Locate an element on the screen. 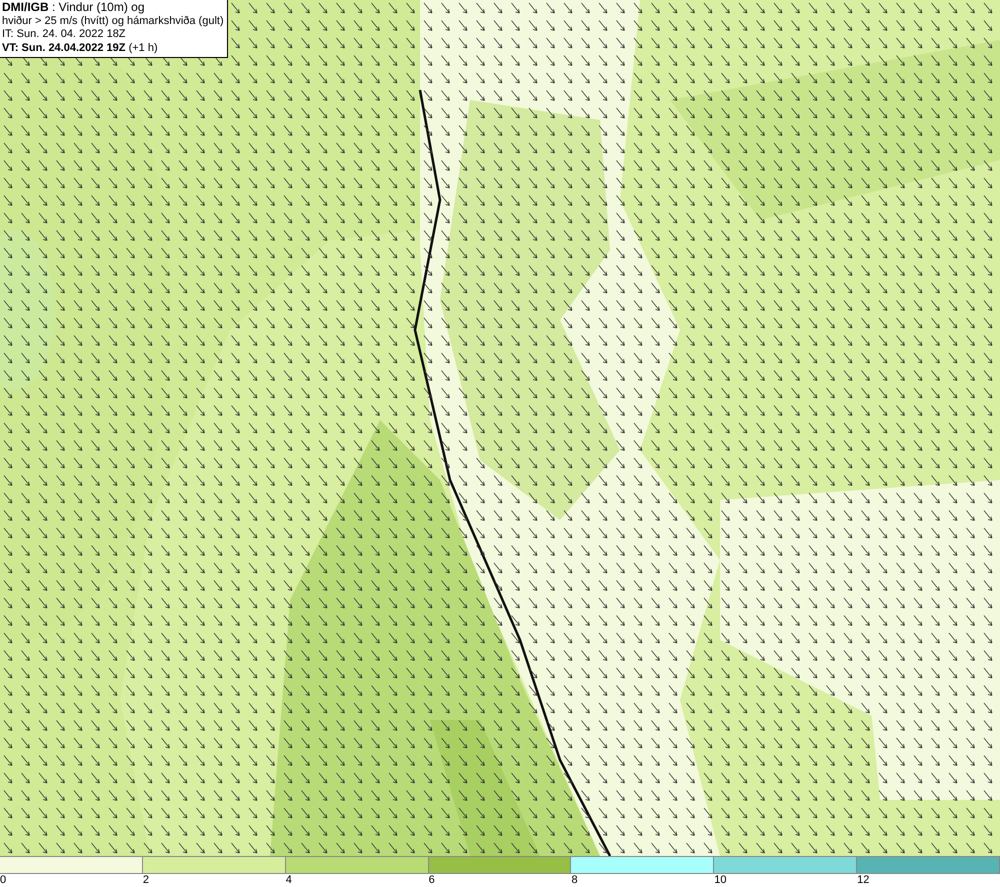 This screenshot has height=887, width=1000. scale-tick-label: 2 is located at coordinates (145, 880).